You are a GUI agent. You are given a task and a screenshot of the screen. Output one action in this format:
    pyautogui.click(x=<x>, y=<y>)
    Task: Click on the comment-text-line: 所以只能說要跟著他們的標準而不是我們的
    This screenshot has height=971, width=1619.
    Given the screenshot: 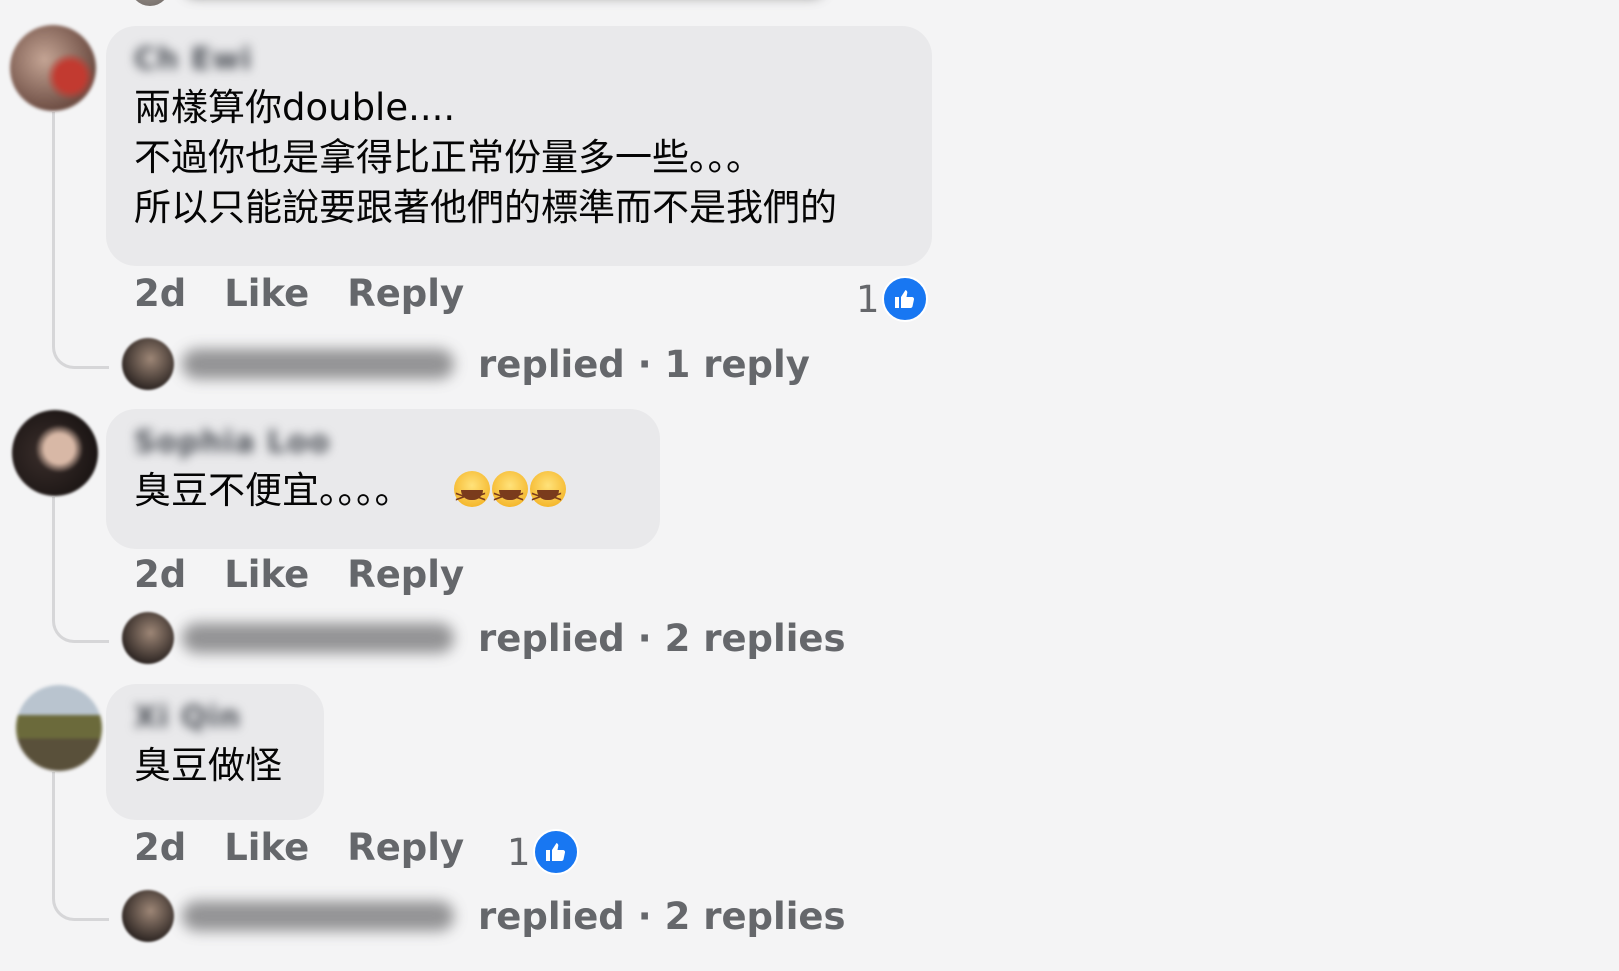 What is the action you would take?
    pyautogui.click(x=485, y=207)
    